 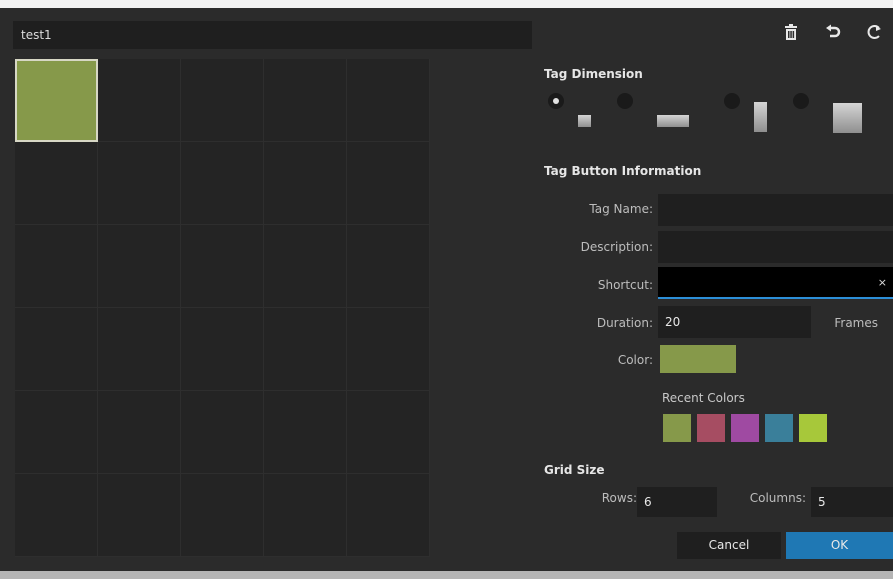 What do you see at coordinates (734, 322) in the screenshot?
I see `duration-input` at bounding box center [734, 322].